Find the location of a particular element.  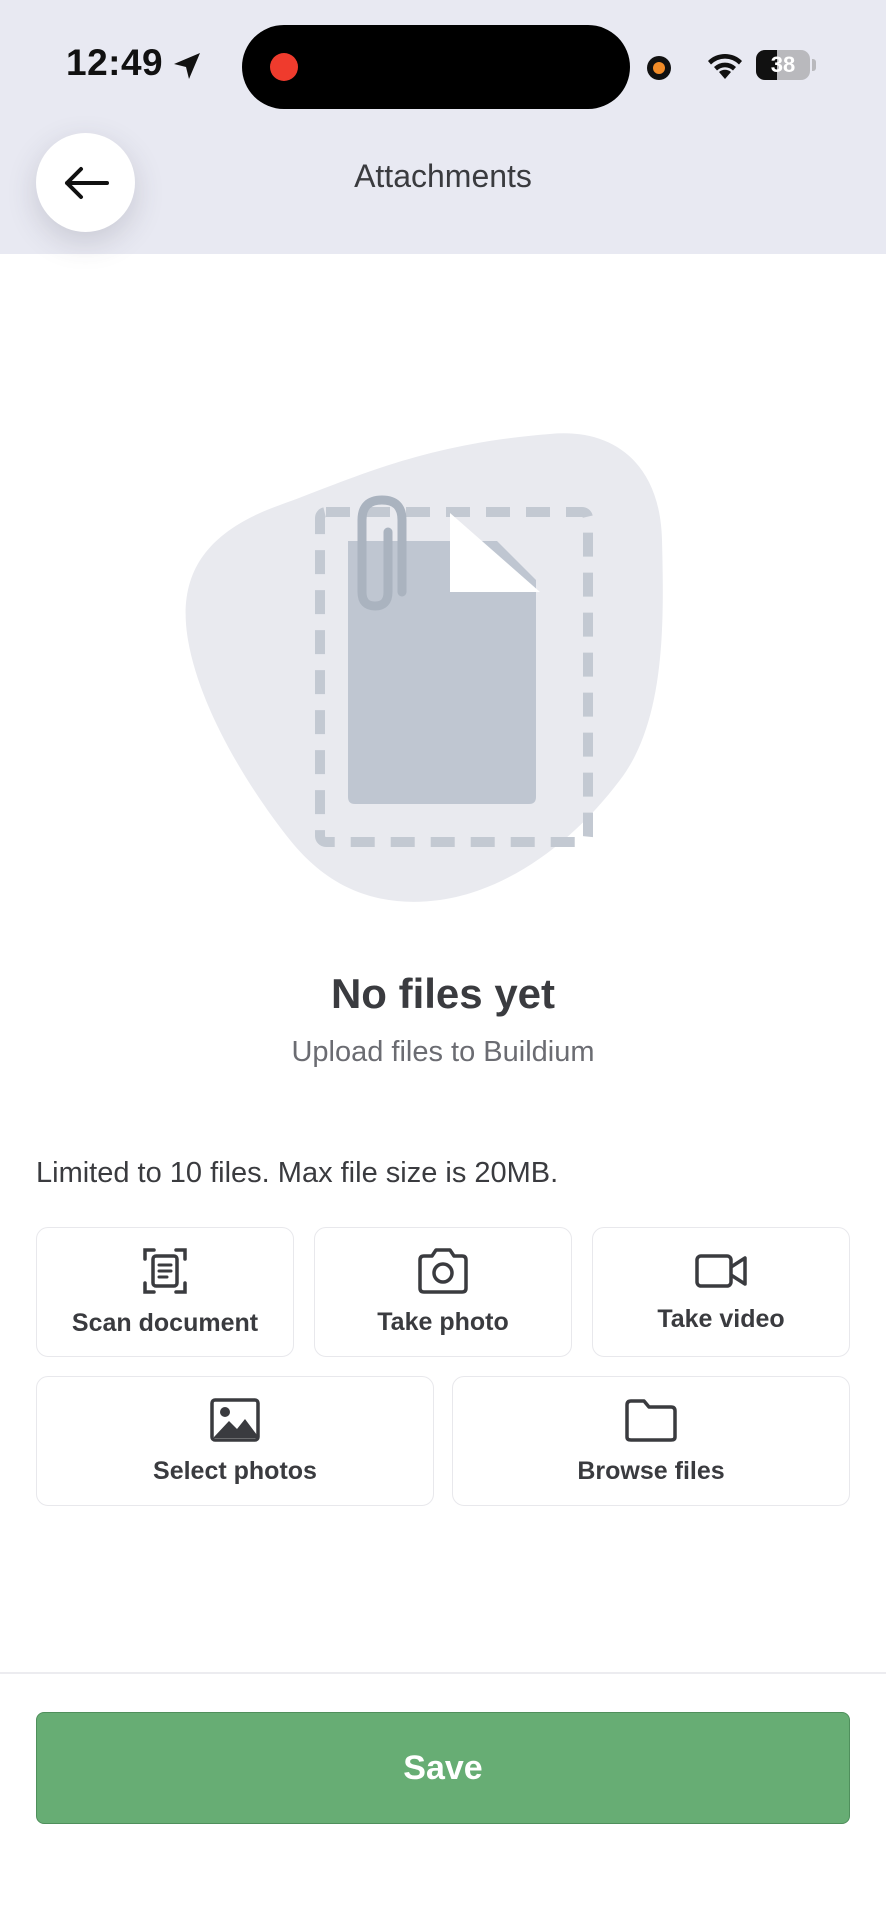

page-title: Attachments is located at coordinates (443, 176).